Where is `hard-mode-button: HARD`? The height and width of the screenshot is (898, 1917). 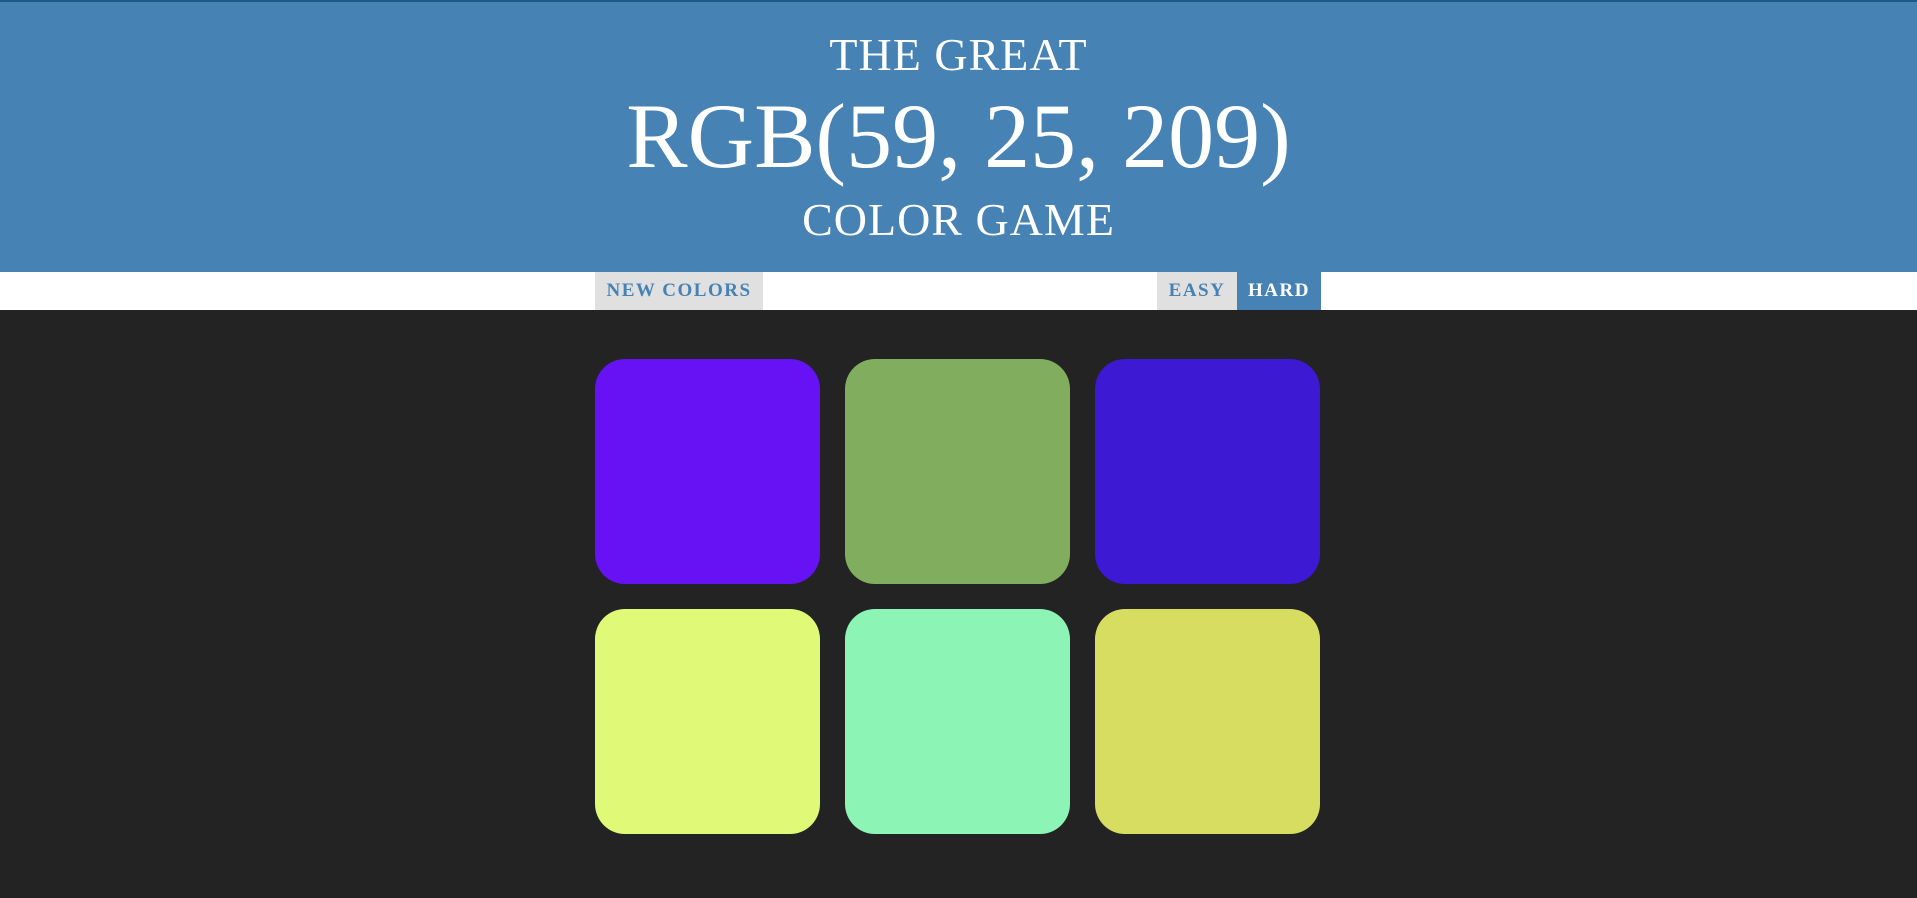
hard-mode-button: HARD is located at coordinates (1279, 291).